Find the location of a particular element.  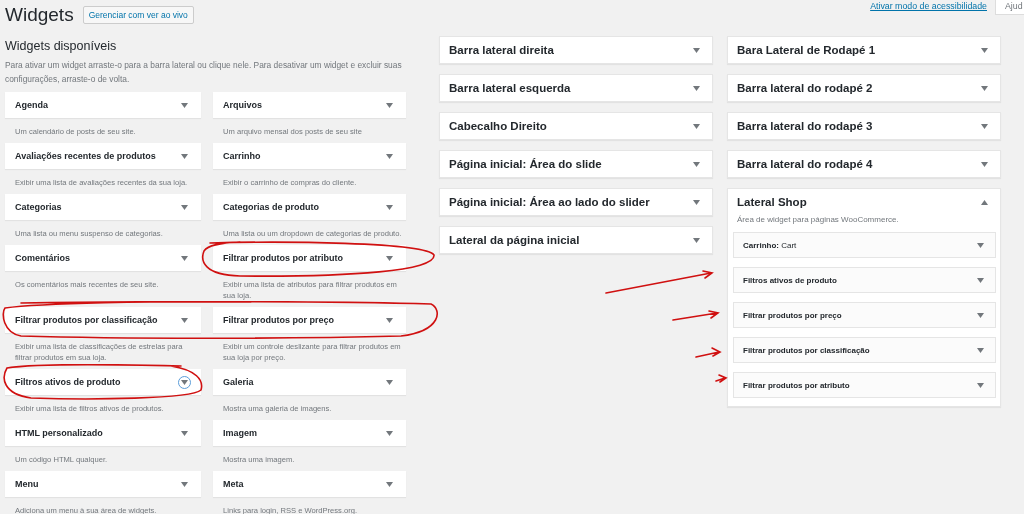

sidebar-header: Barra lateral do rodapé 4 is located at coordinates (864, 164).